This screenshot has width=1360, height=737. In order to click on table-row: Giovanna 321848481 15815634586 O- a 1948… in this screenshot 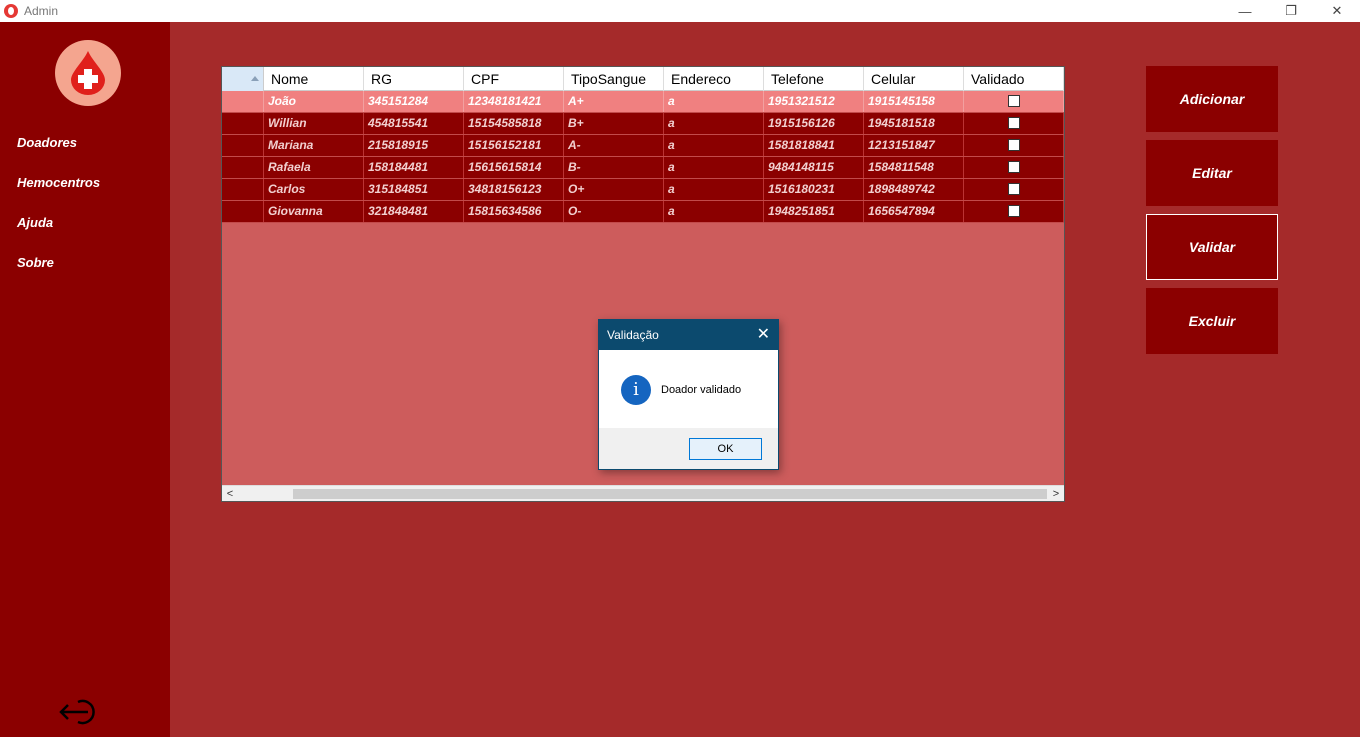, I will do `click(643, 212)`.